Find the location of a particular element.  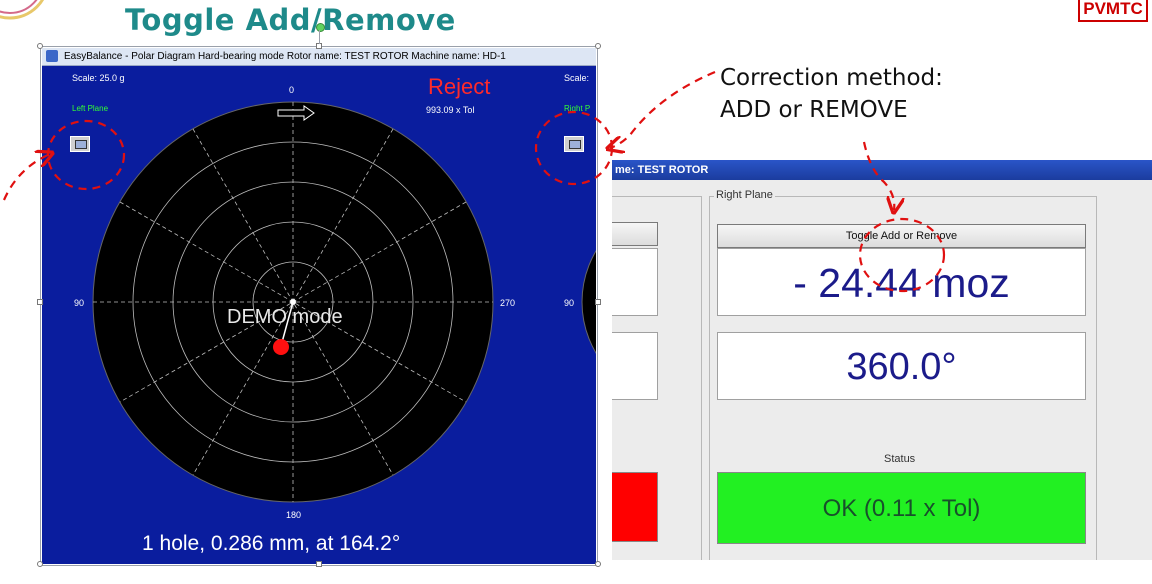

highlight-right-toggle is located at coordinates (574, 148).